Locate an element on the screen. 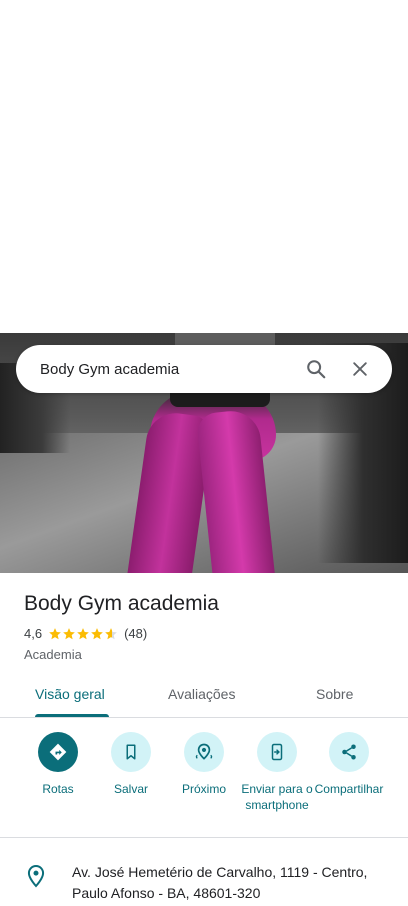 The image size is (408, 906). rating-row: 4,6 (48) is located at coordinates (85, 633).